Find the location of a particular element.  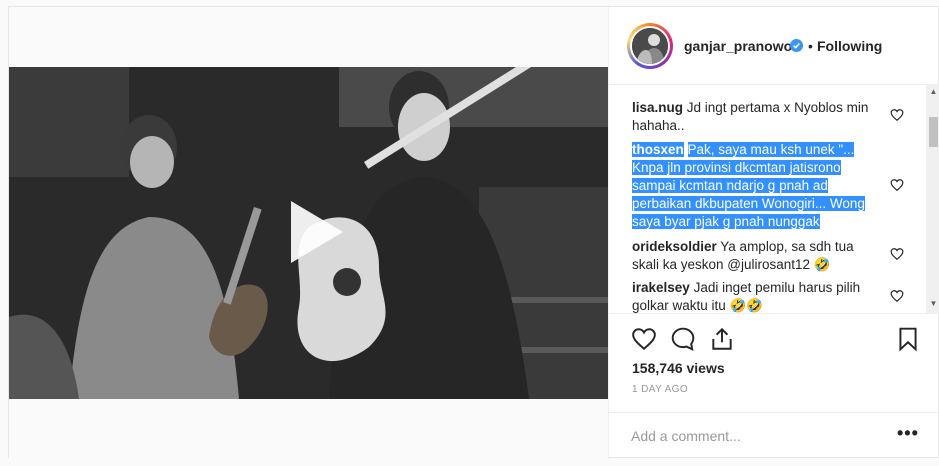

comment-text: golkar waktu itu 🤣🤣 is located at coordinates (698, 305).